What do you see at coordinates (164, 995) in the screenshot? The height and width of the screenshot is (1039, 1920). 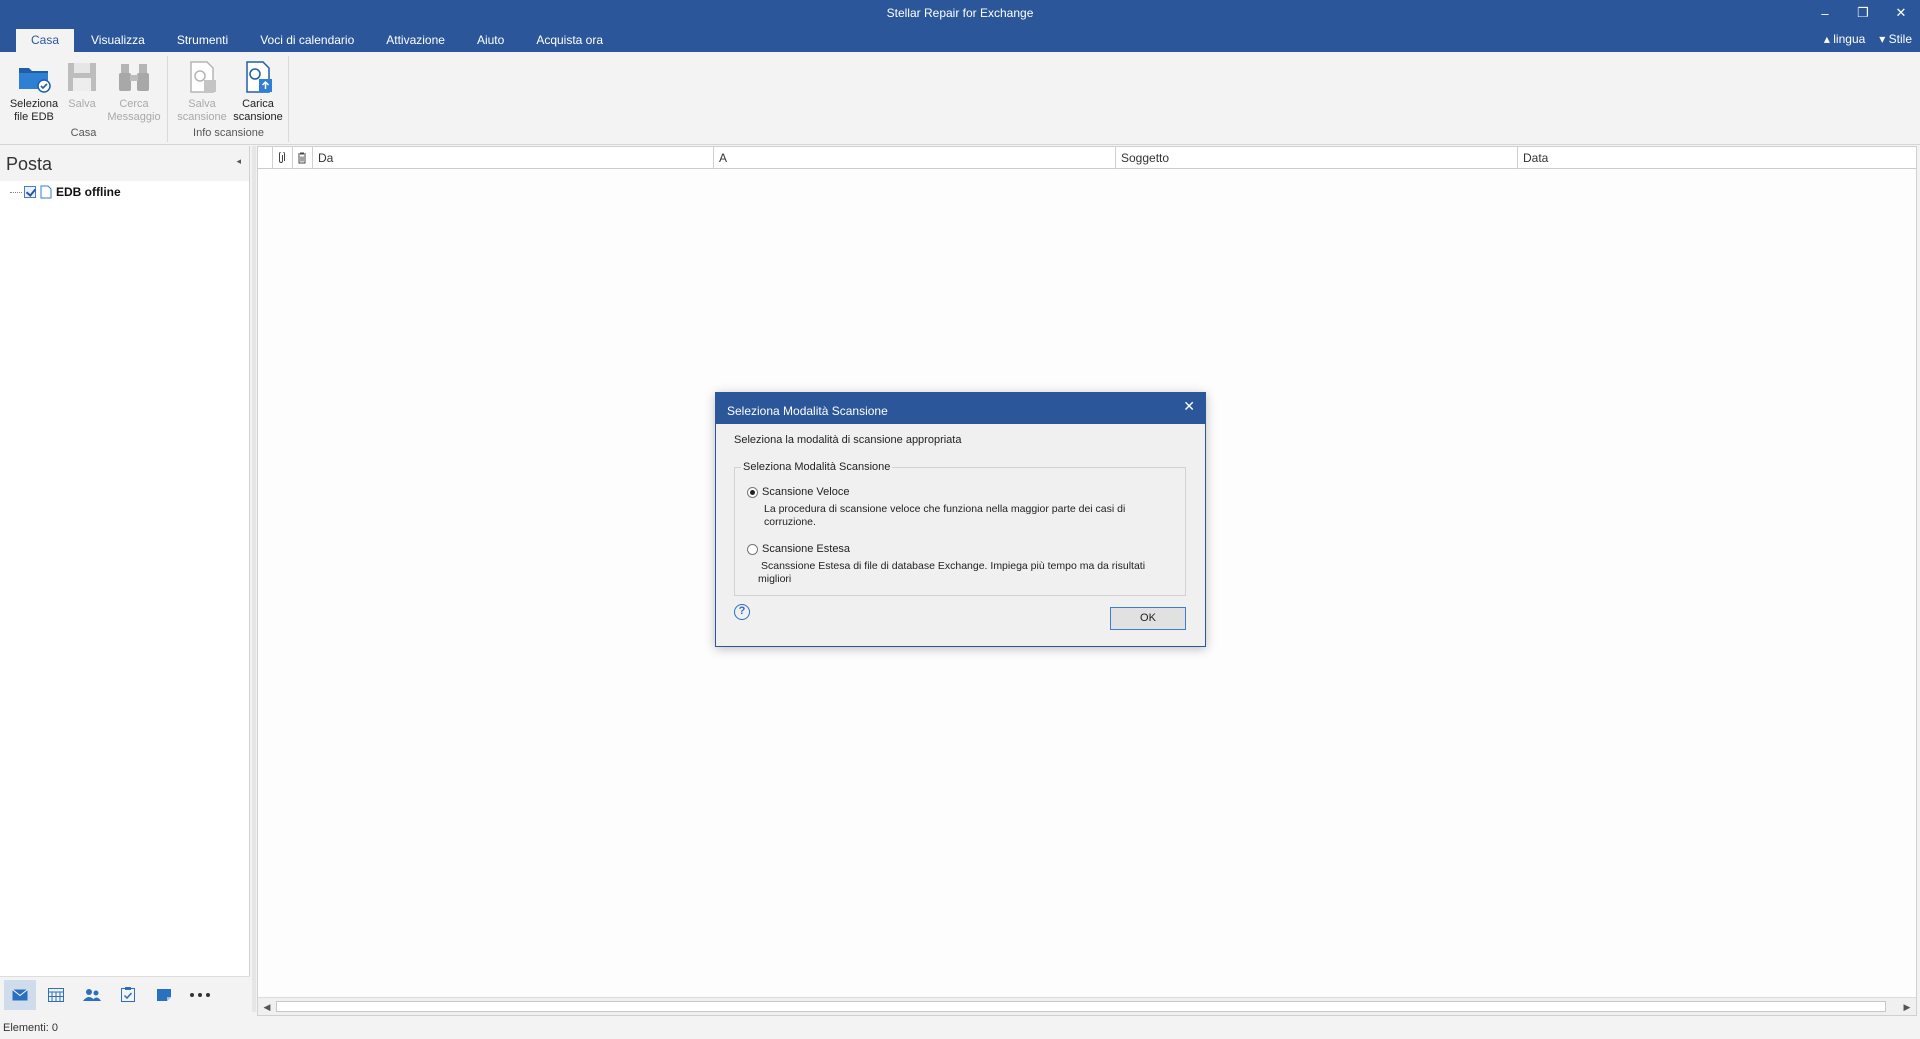 I see `notes-icon` at bounding box center [164, 995].